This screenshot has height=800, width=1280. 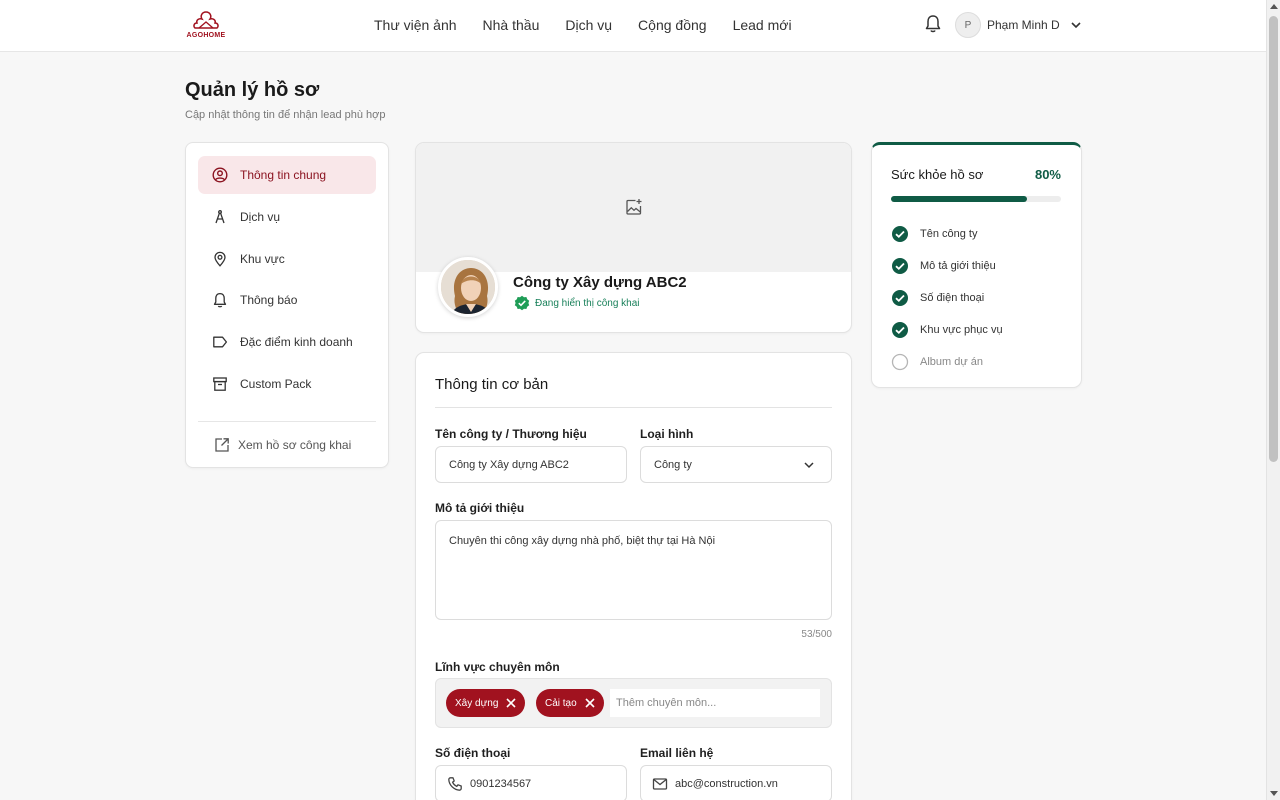 What do you see at coordinates (1274, 793) in the screenshot?
I see `scroll-down-arrow-icon` at bounding box center [1274, 793].